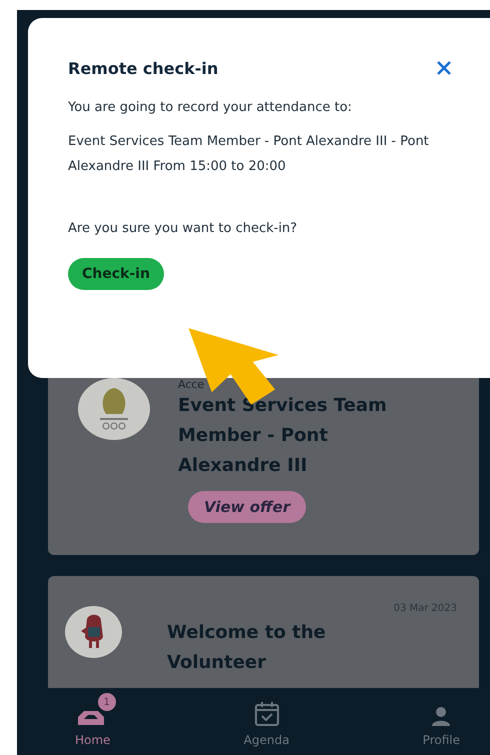  What do you see at coordinates (107, 702) in the screenshot?
I see `notification-badge: 1` at bounding box center [107, 702].